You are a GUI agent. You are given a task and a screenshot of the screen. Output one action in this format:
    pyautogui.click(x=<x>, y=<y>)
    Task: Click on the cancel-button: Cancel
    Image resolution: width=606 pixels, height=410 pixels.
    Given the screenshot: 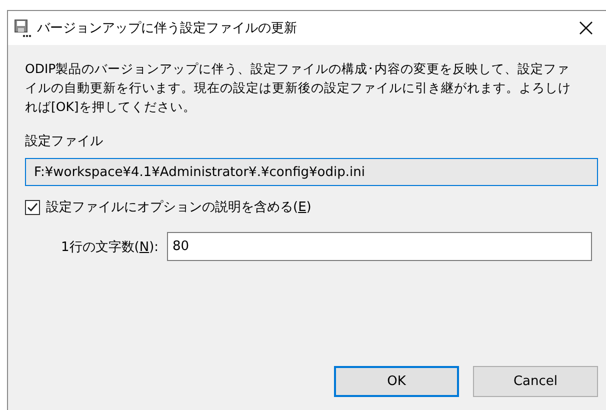 What is the action you would take?
    pyautogui.click(x=535, y=381)
    